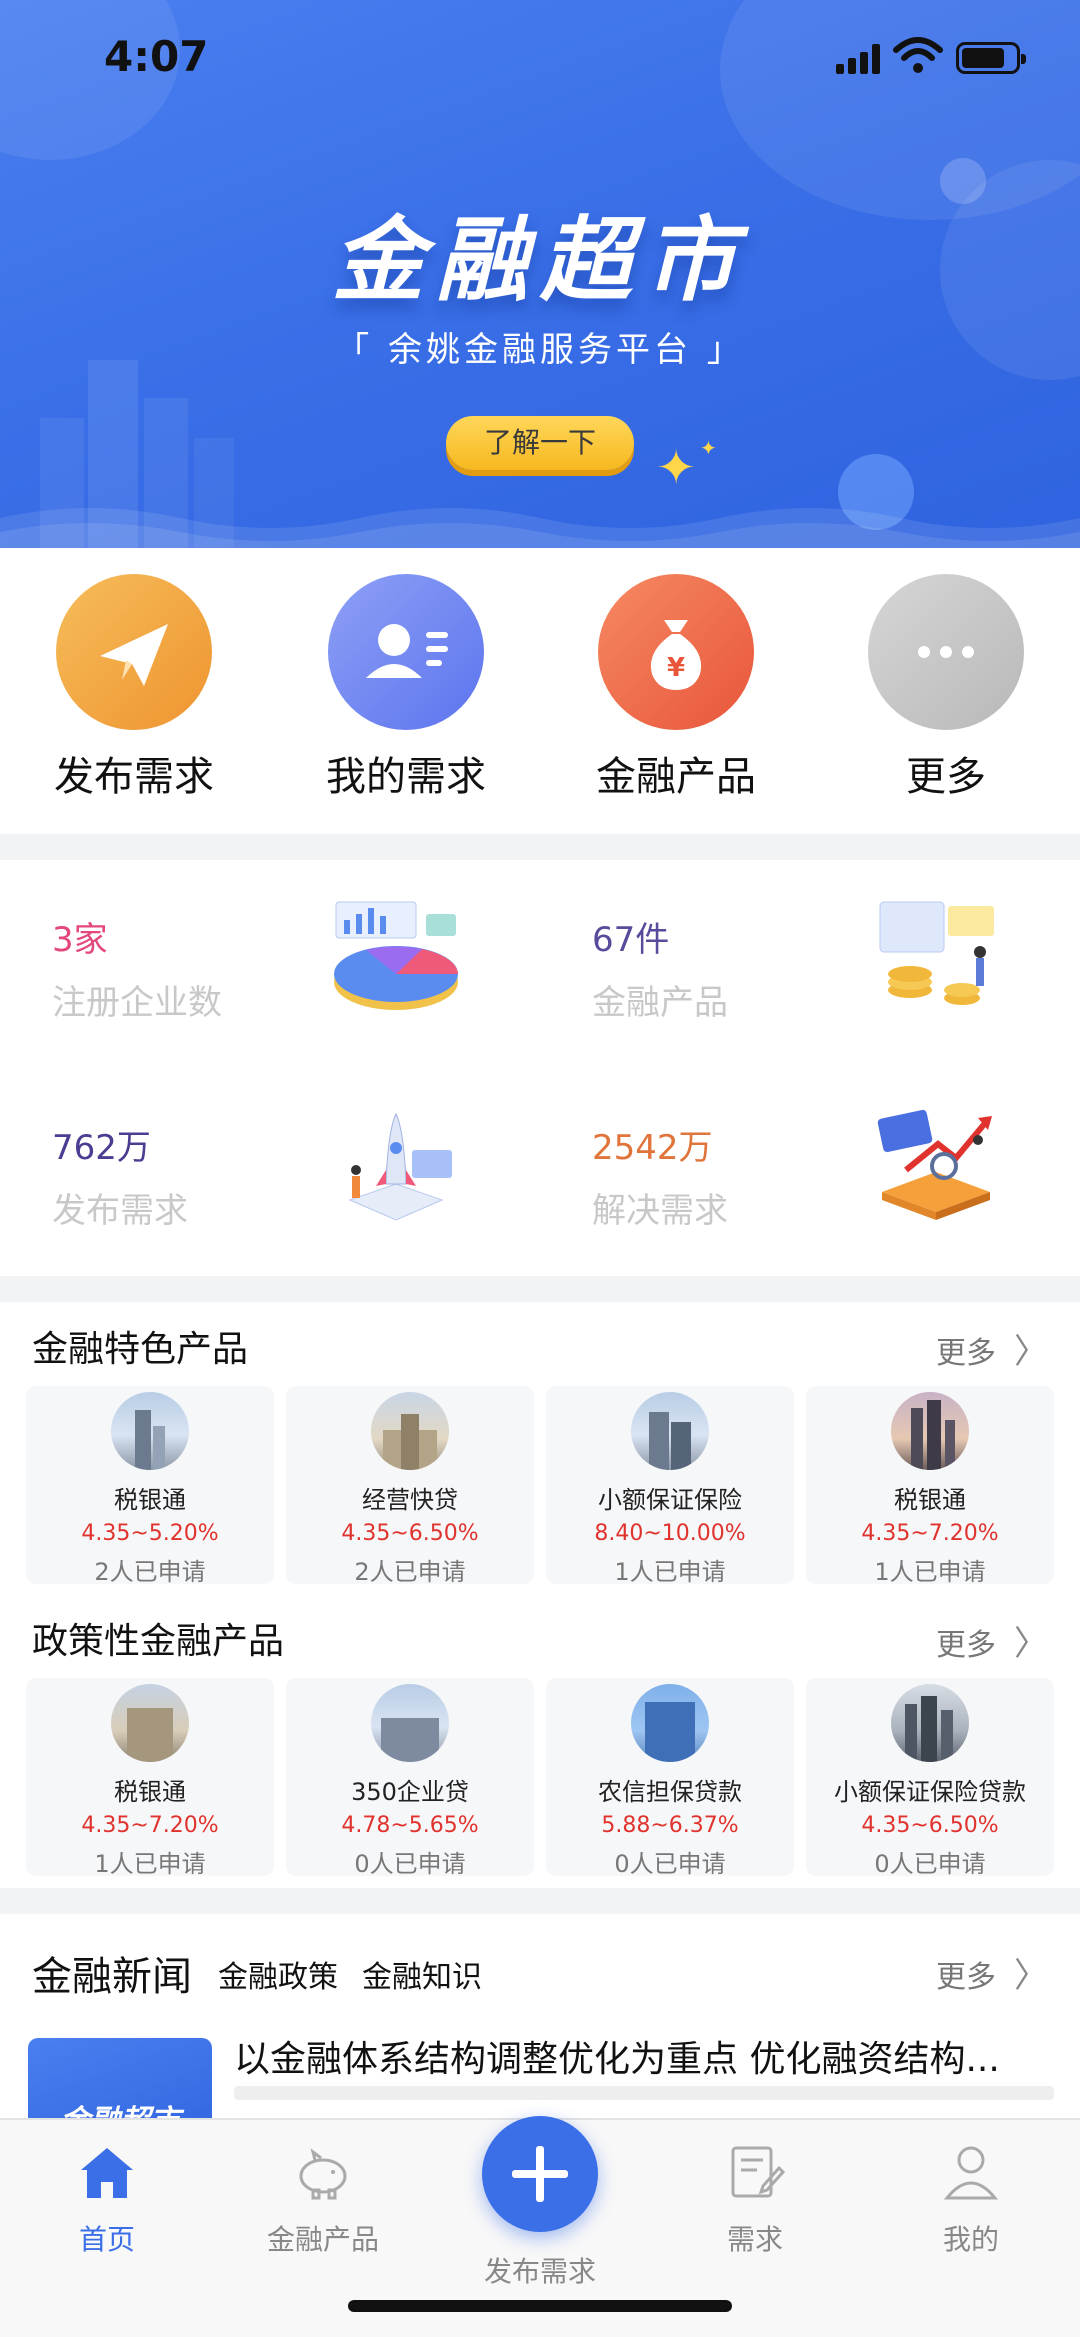 Image resolution: width=1080 pixels, height=2337 pixels. What do you see at coordinates (540, 1346) in the screenshot?
I see `featured-products-header: 金融特色产品 更多〉` at bounding box center [540, 1346].